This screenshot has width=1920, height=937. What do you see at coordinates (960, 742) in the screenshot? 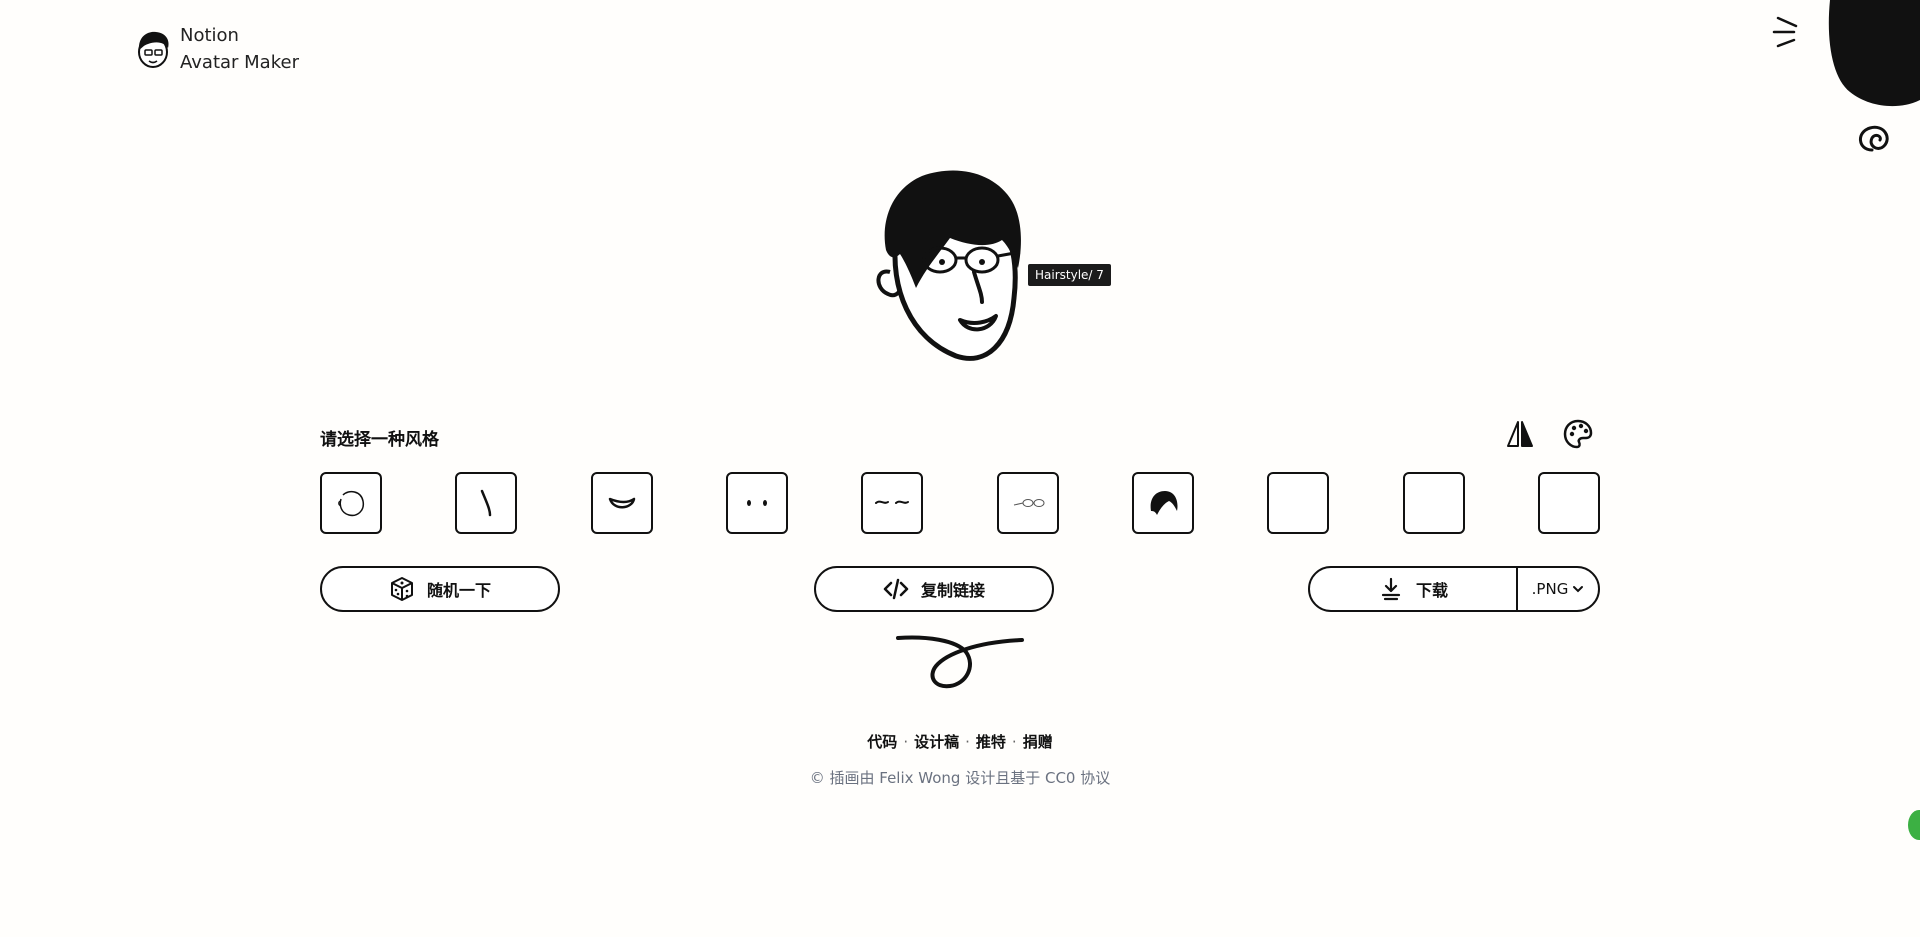
I see `footer-links: 代码 · 设计稿 · 推特 · 捐赠` at bounding box center [960, 742].